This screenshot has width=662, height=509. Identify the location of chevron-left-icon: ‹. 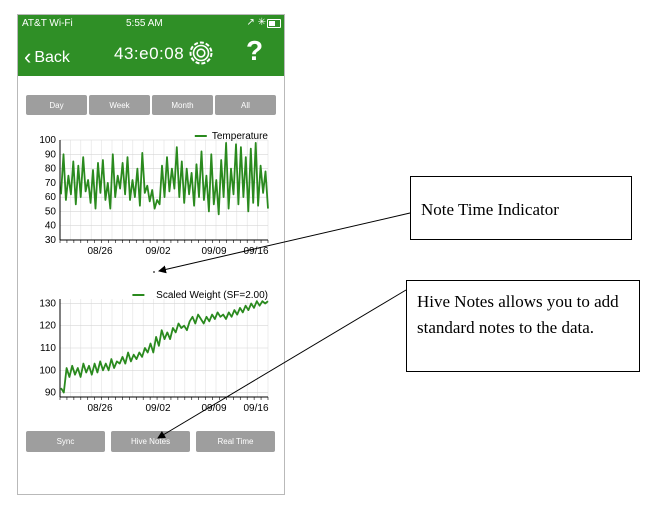
(28, 56).